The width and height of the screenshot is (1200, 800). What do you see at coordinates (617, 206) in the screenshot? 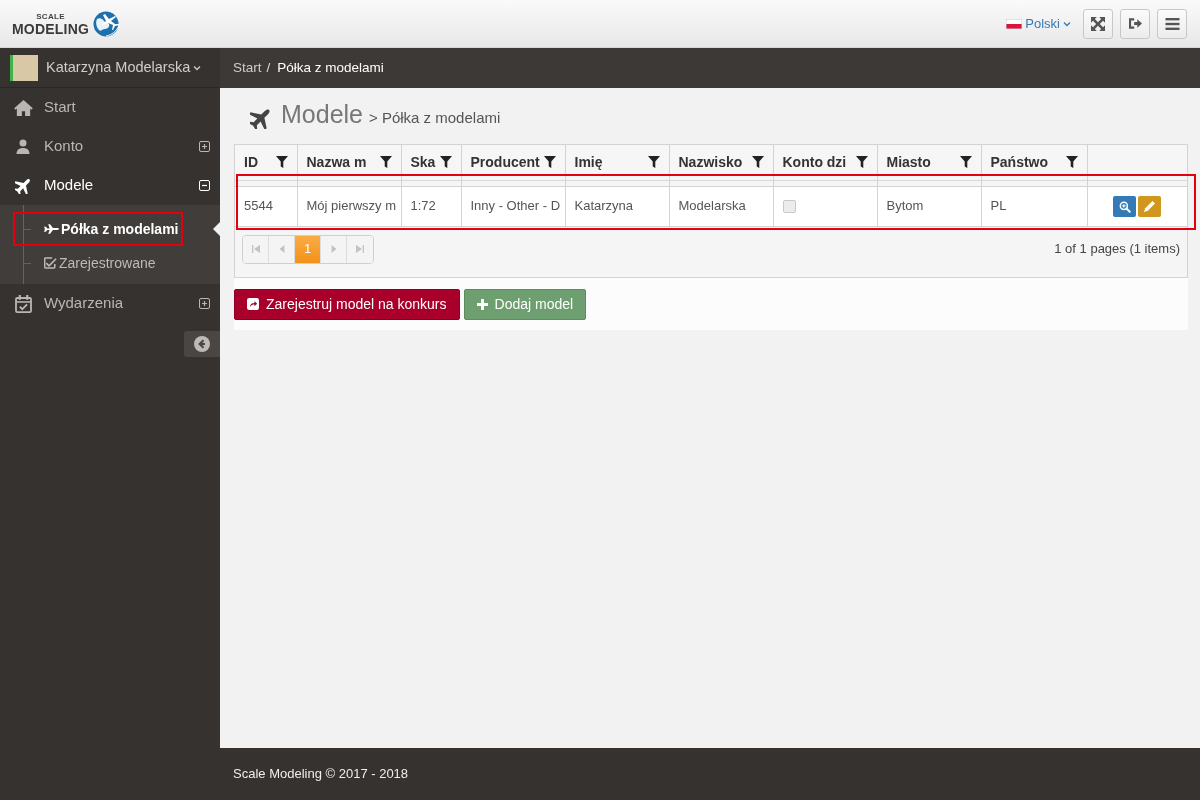
I see `table-cell: Katarzyna` at bounding box center [617, 206].